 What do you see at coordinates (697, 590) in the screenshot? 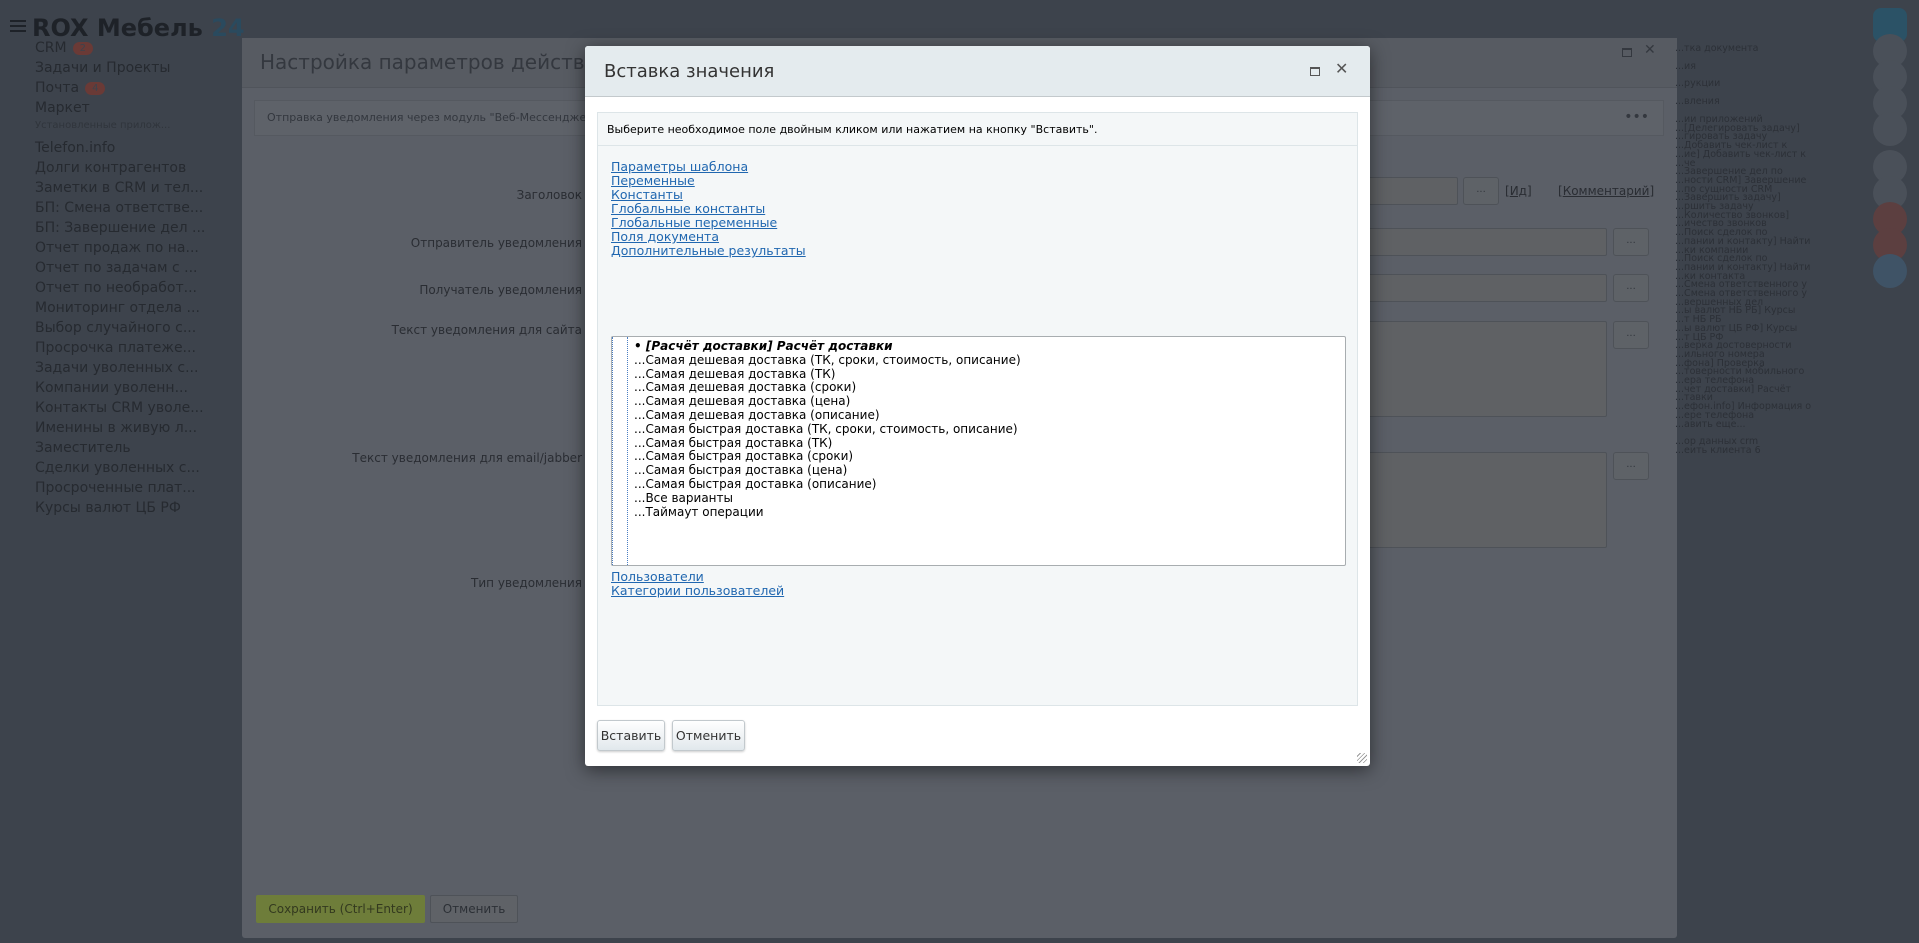
I see `field-group-link: Категории пользователей` at bounding box center [697, 590].